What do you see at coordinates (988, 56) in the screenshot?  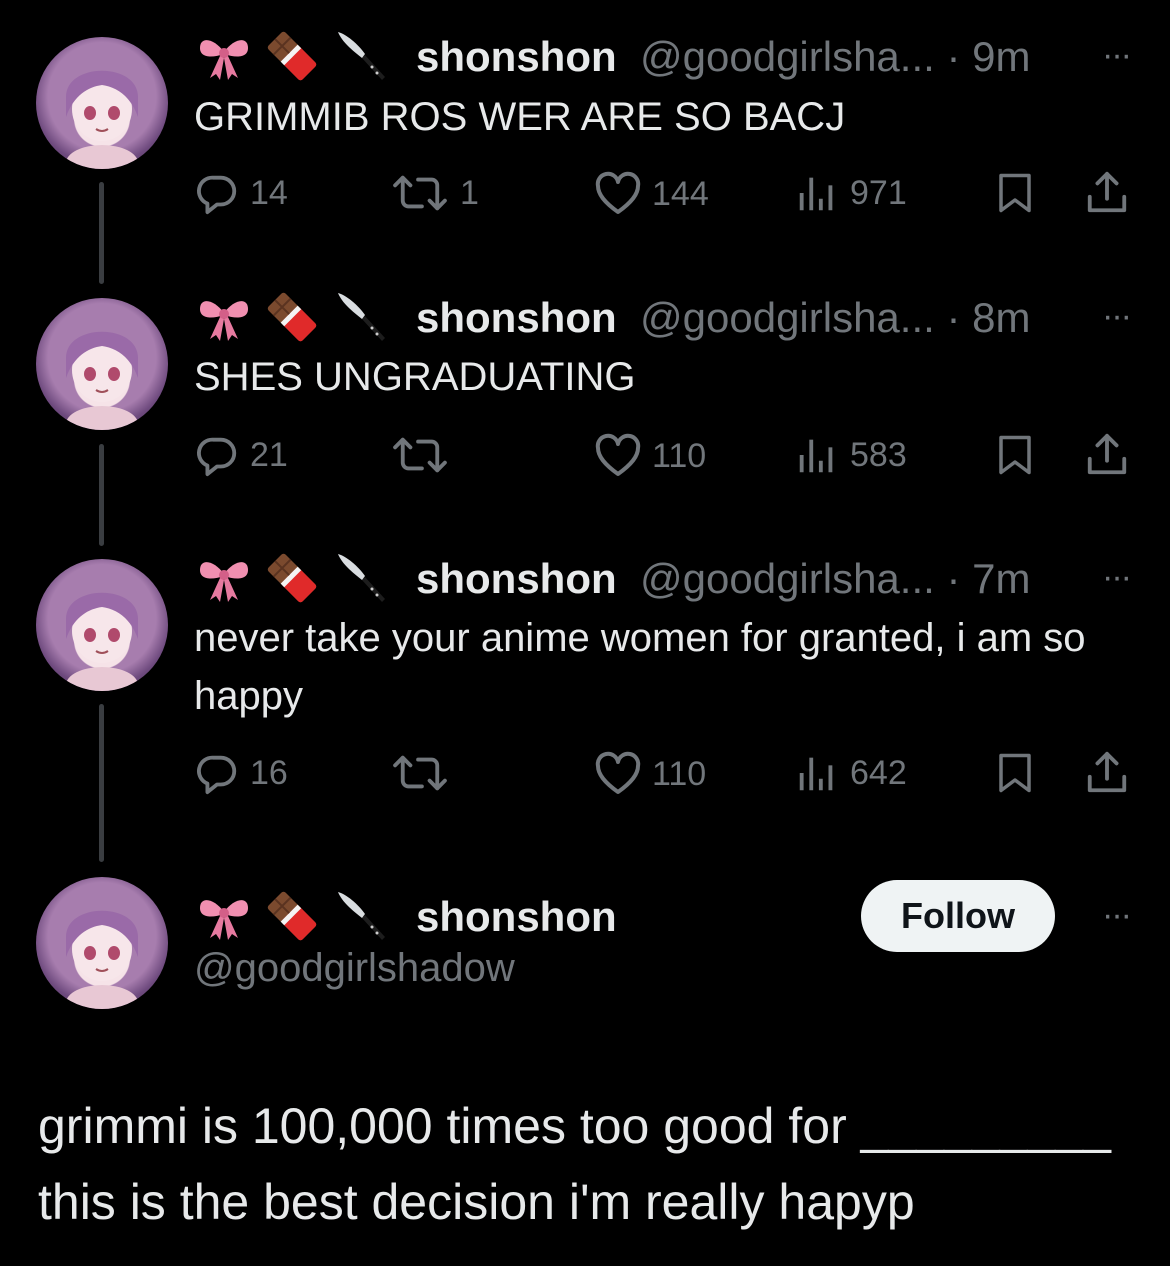 I see `timestamp: · 9m` at bounding box center [988, 56].